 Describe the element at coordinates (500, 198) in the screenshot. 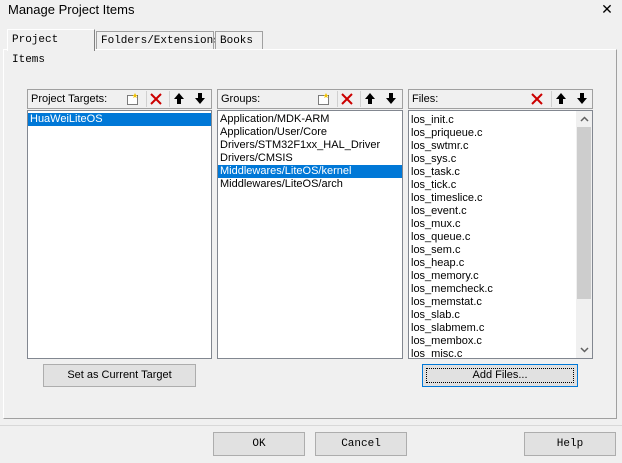

I see `list-item: los_timeslice.c` at that location.